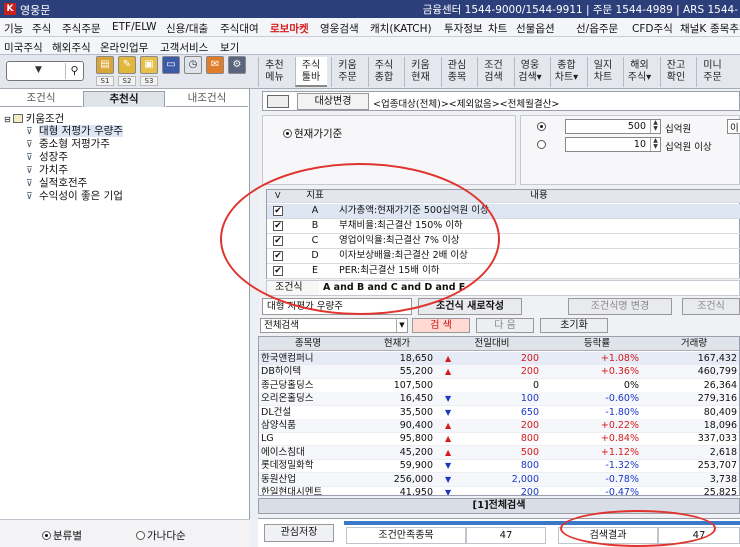  Describe the element at coordinates (541, 126) in the screenshot. I see `radio-min-icon` at that location.